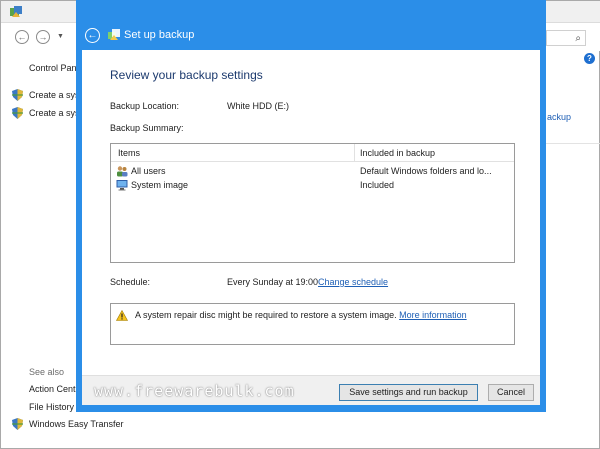 This screenshot has height=449, width=600. Describe the element at coordinates (312, 185) in the screenshot. I see `table-row: System image Included` at that location.